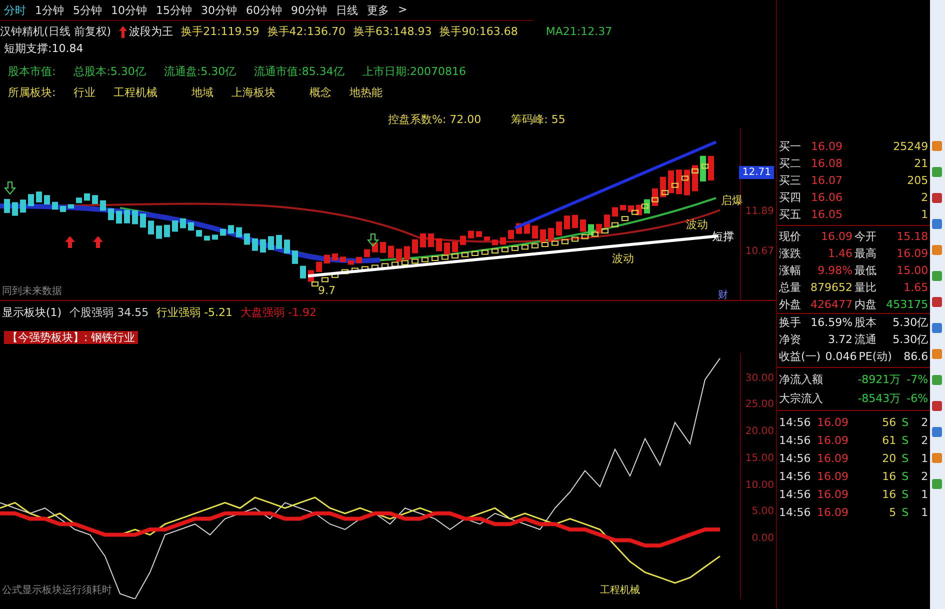 This screenshot has width=945, height=609. Describe the element at coordinates (759, 378) in the screenshot. I see `axis-label: 30.00` at that location.